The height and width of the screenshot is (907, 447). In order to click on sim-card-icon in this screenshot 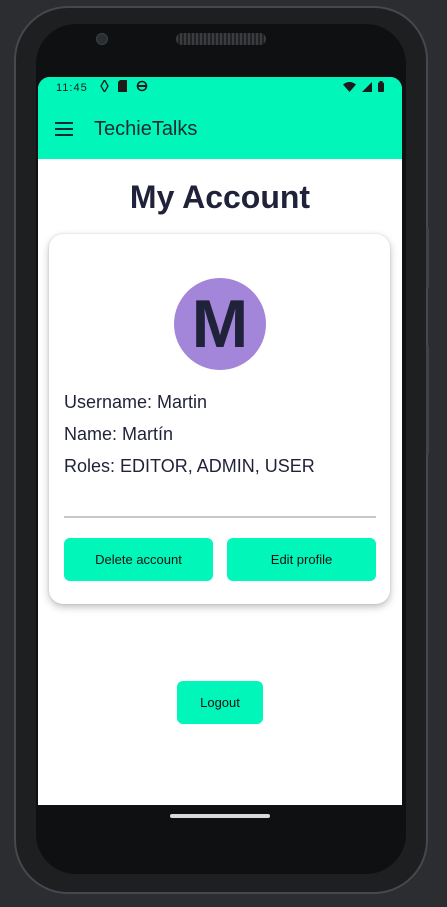, I will do `click(122, 86)`.